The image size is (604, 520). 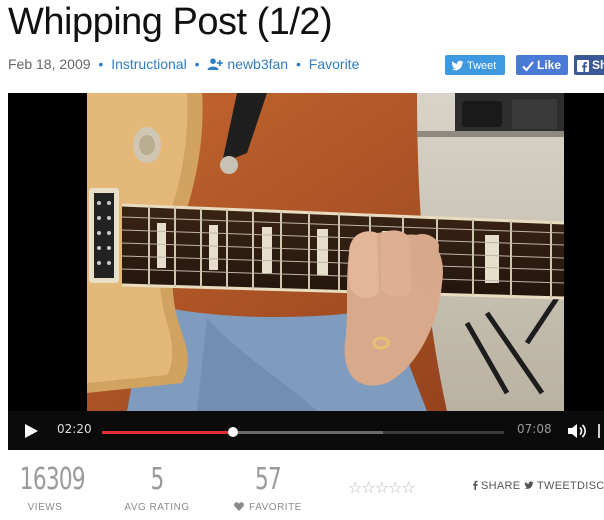 I want to click on player-controls: 02:20 07:08, so click(x=306, y=430).